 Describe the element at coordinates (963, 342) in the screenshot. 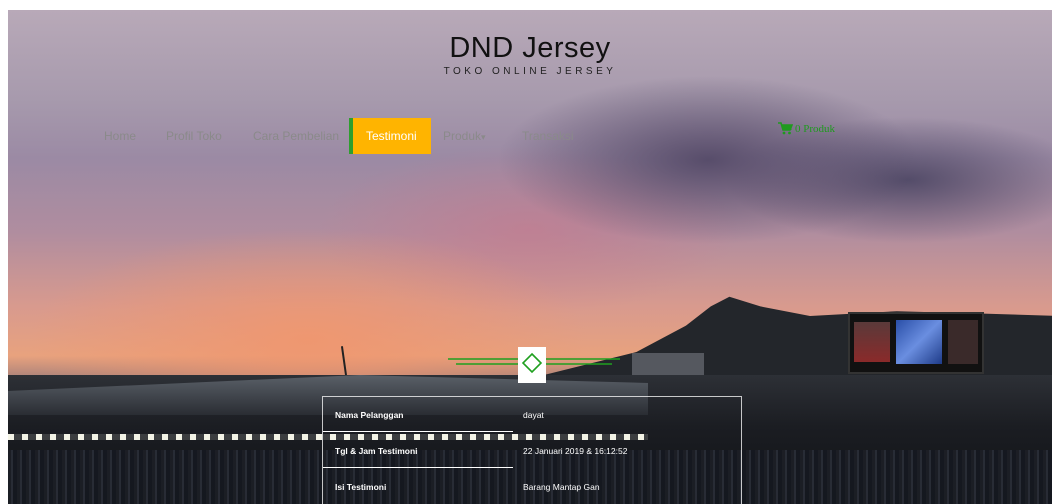

I see `scoreboard-panel-right` at that location.